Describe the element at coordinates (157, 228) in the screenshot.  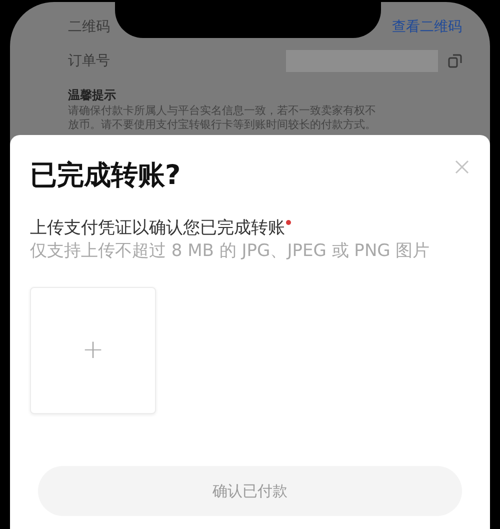
I see `upload-label: 上传支付凭证以确认您已完成转账` at that location.